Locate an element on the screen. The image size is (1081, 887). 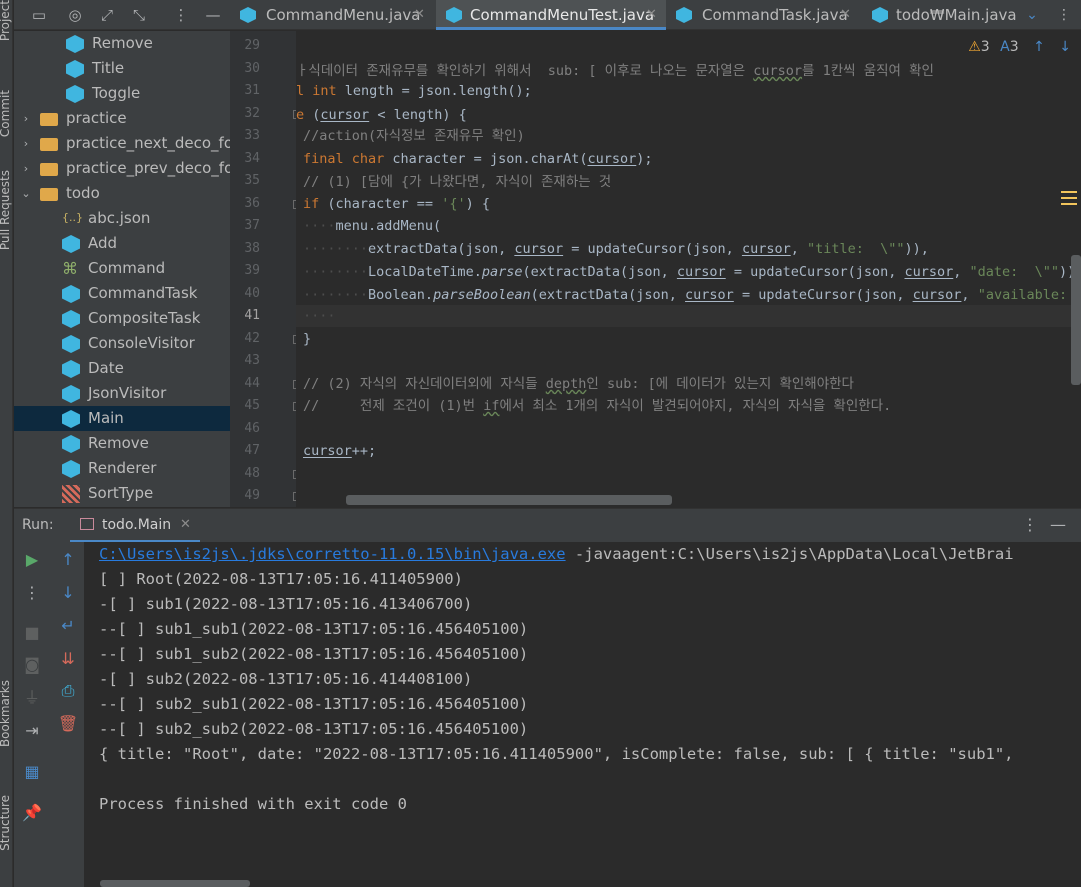
reader-mode-icon is located at coordinates (1069, 198).